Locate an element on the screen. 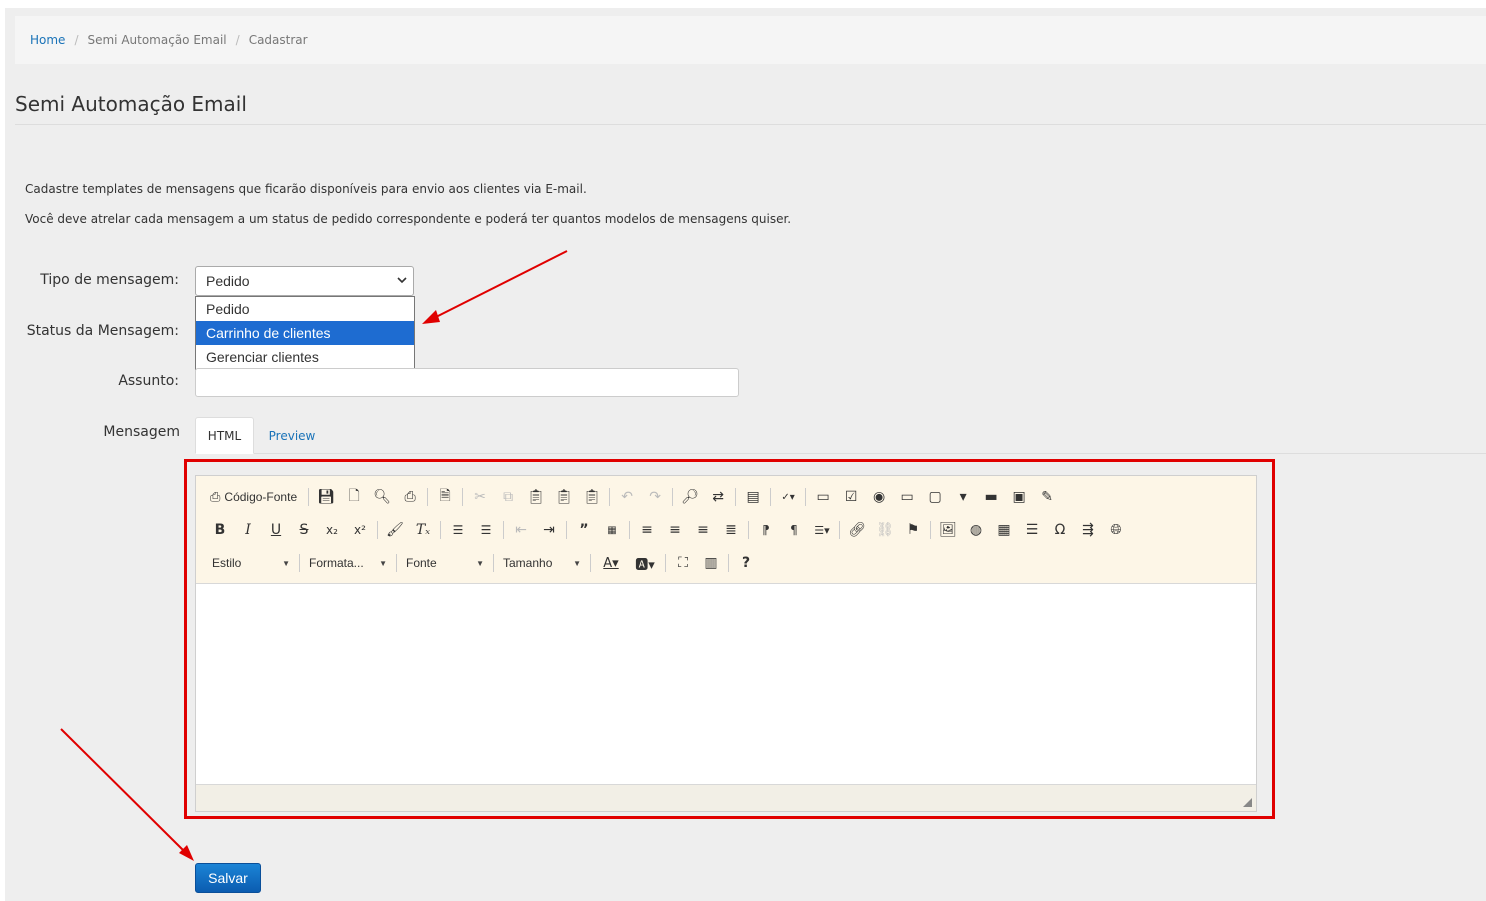 This screenshot has height=901, width=1486. arrow-to-dropdown is located at coordinates (495, 287).